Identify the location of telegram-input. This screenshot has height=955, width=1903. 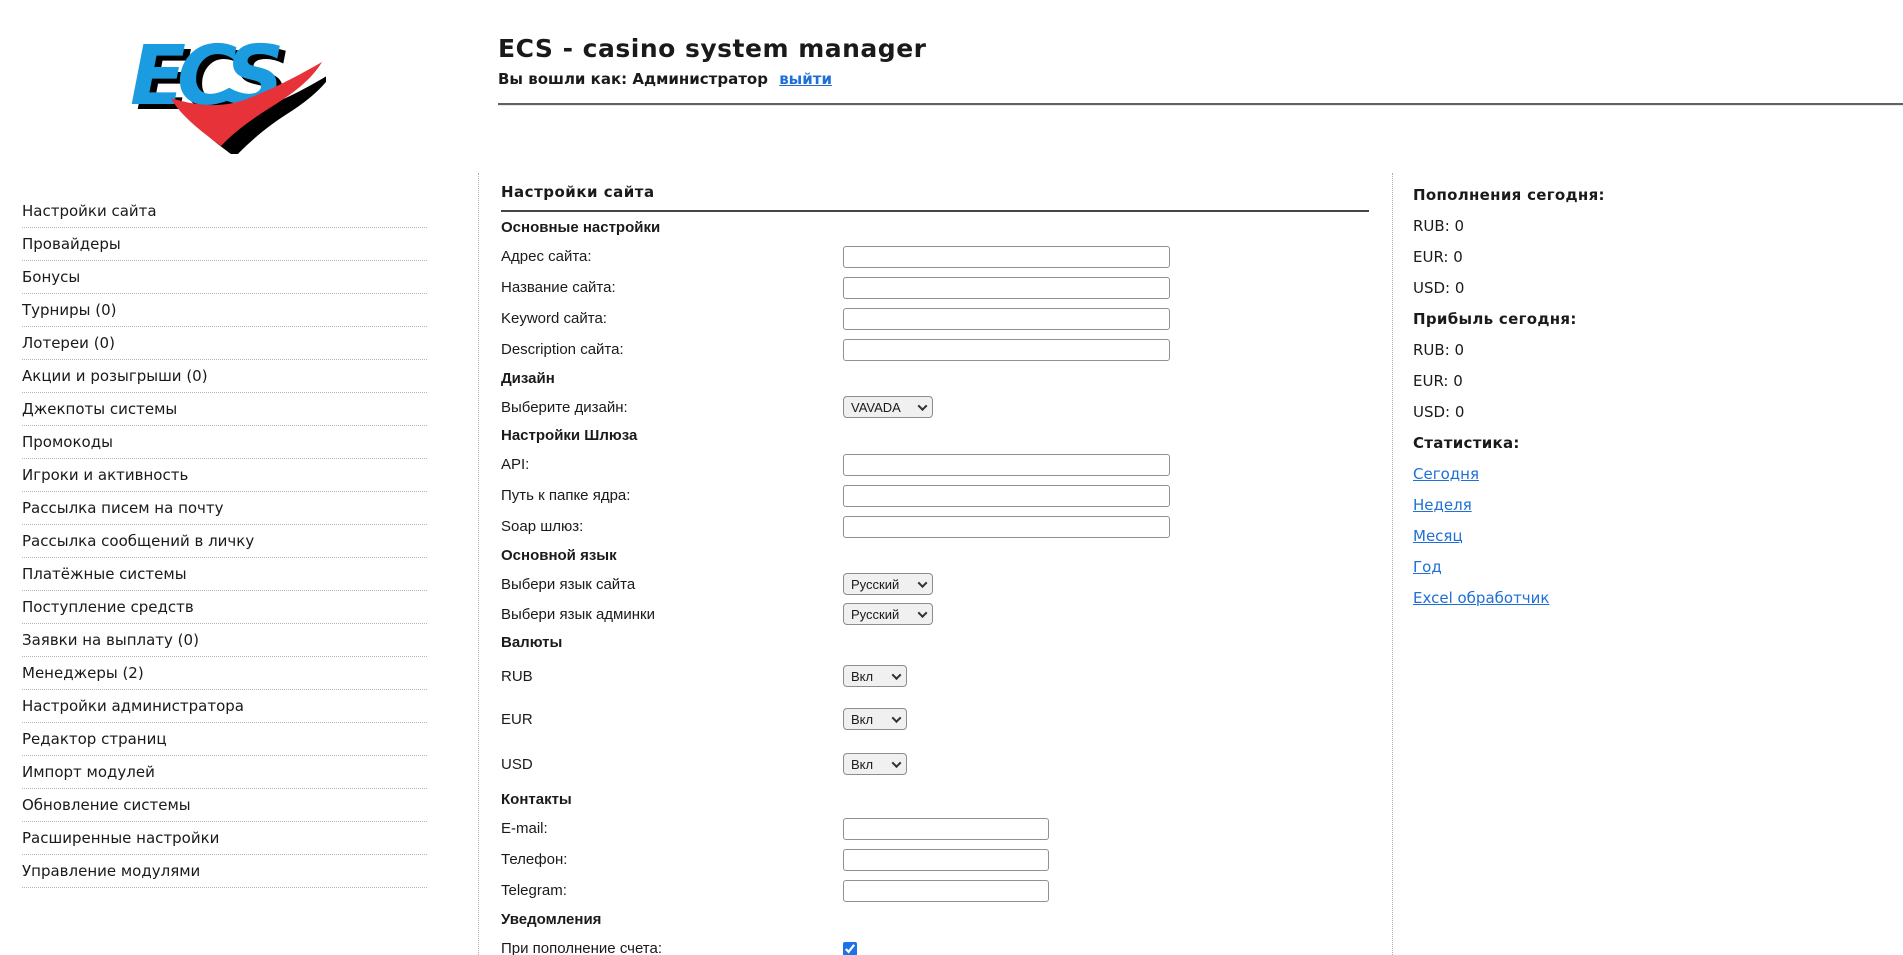
(946, 890).